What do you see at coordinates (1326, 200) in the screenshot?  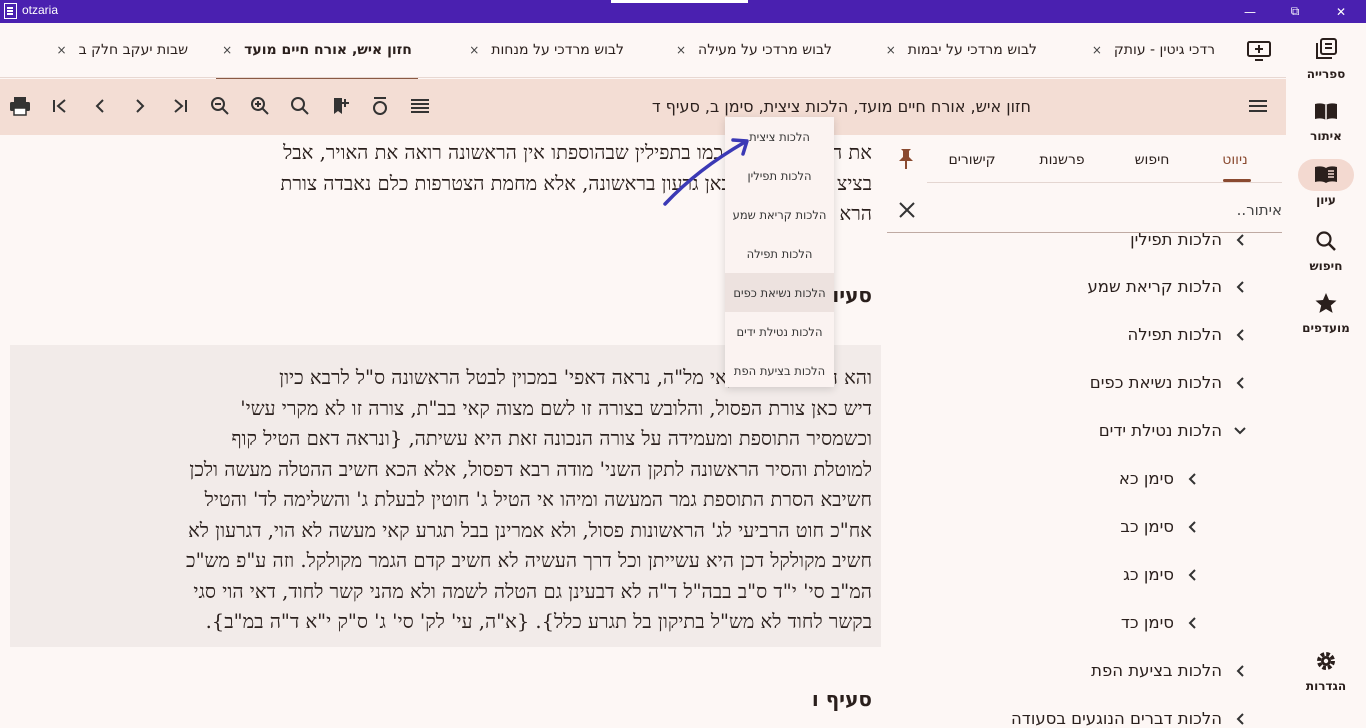 I see `rail-label: עיון` at bounding box center [1326, 200].